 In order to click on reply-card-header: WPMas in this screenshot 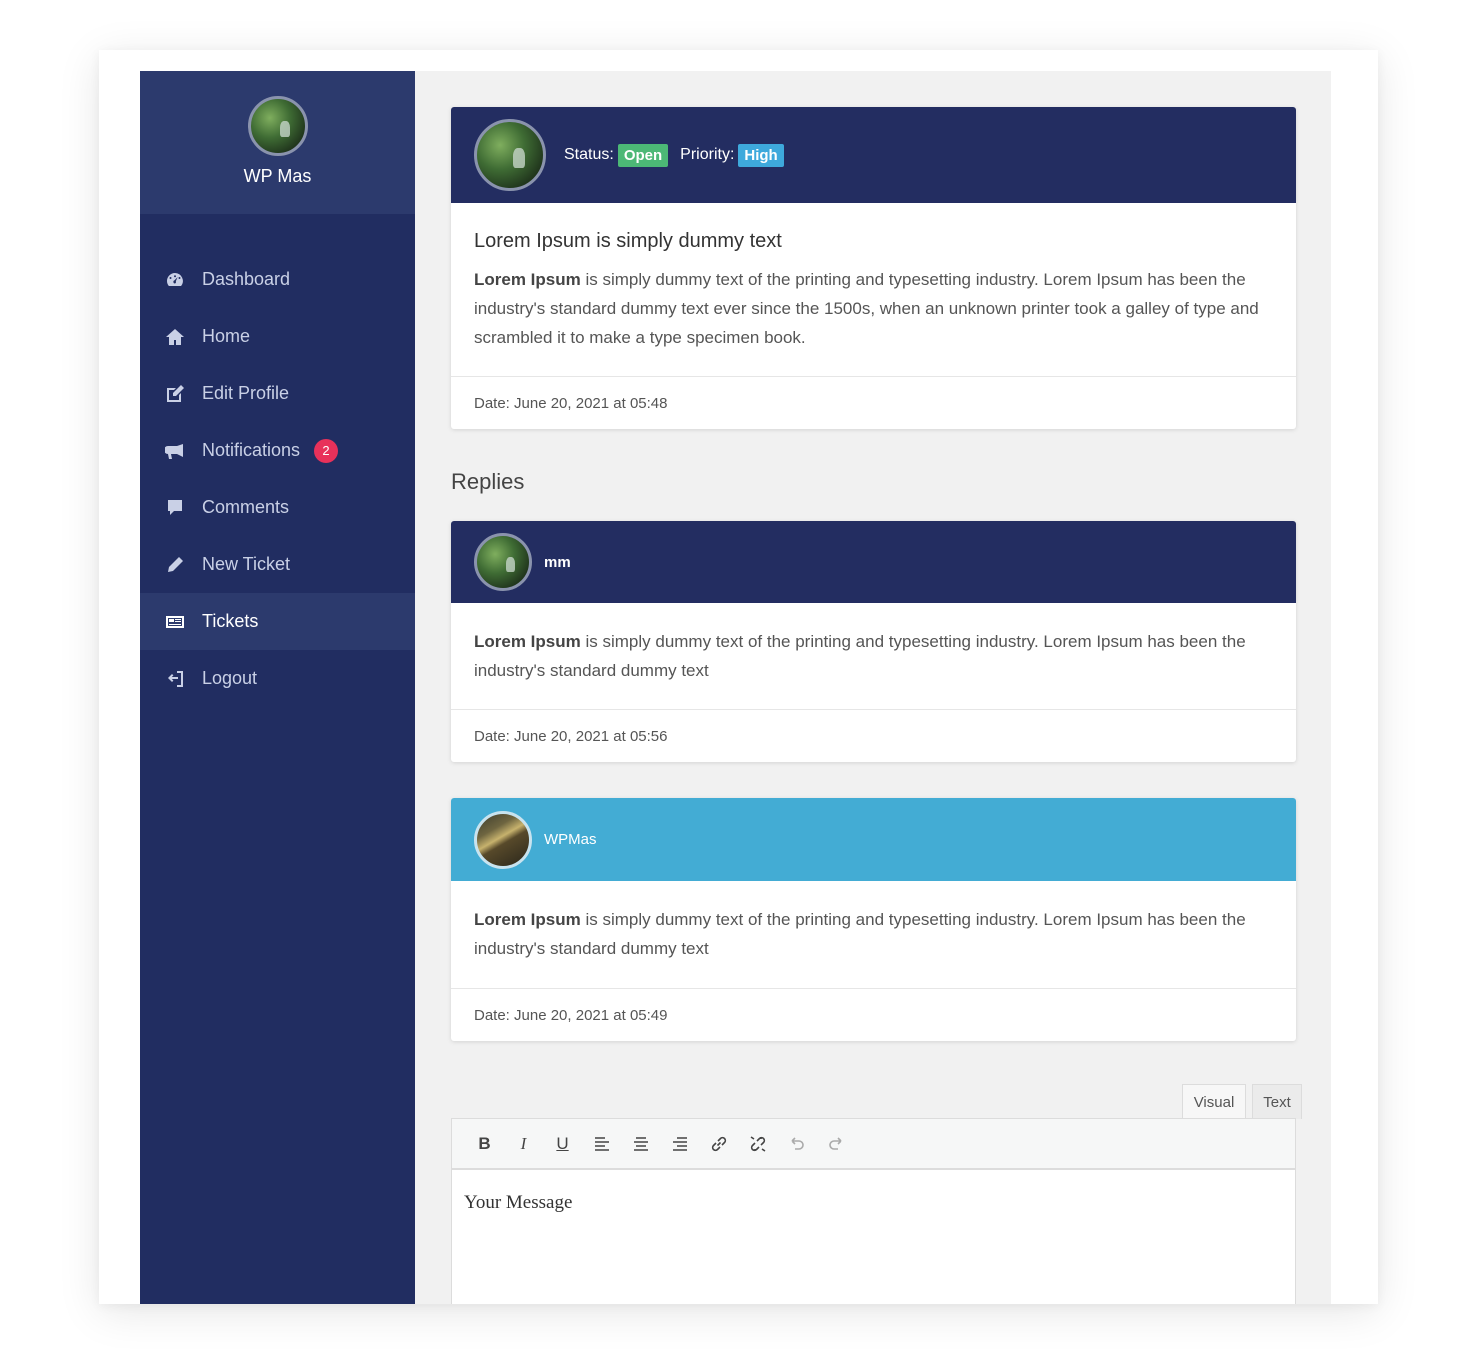, I will do `click(873, 839)`.